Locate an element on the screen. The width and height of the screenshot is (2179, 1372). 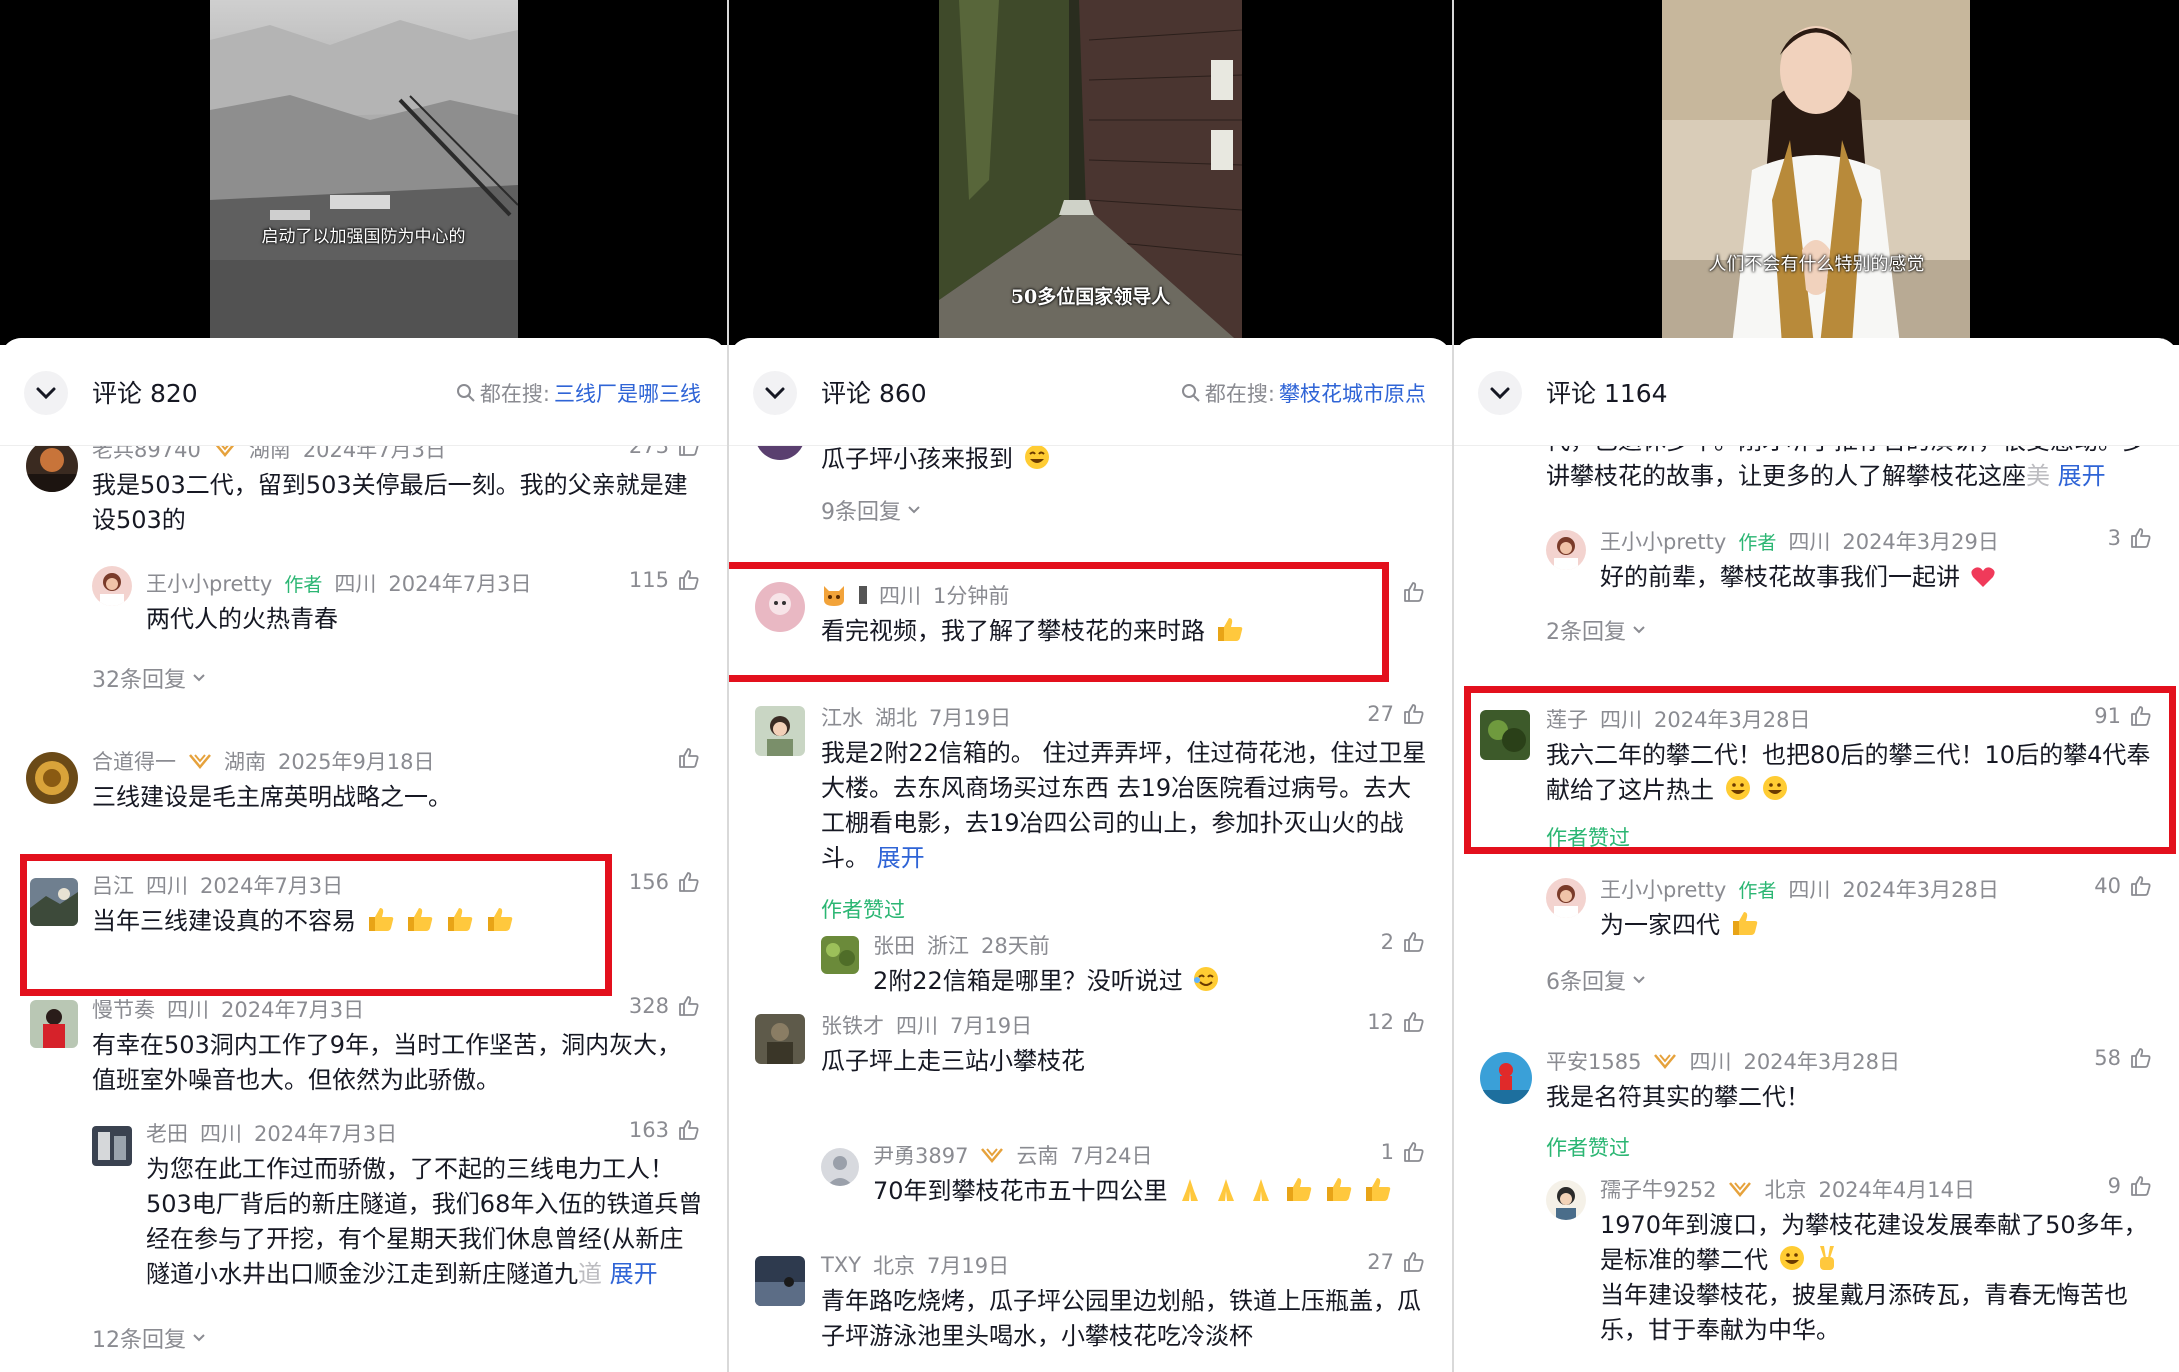
like-button: 1 is located at coordinates (1403, 1152).